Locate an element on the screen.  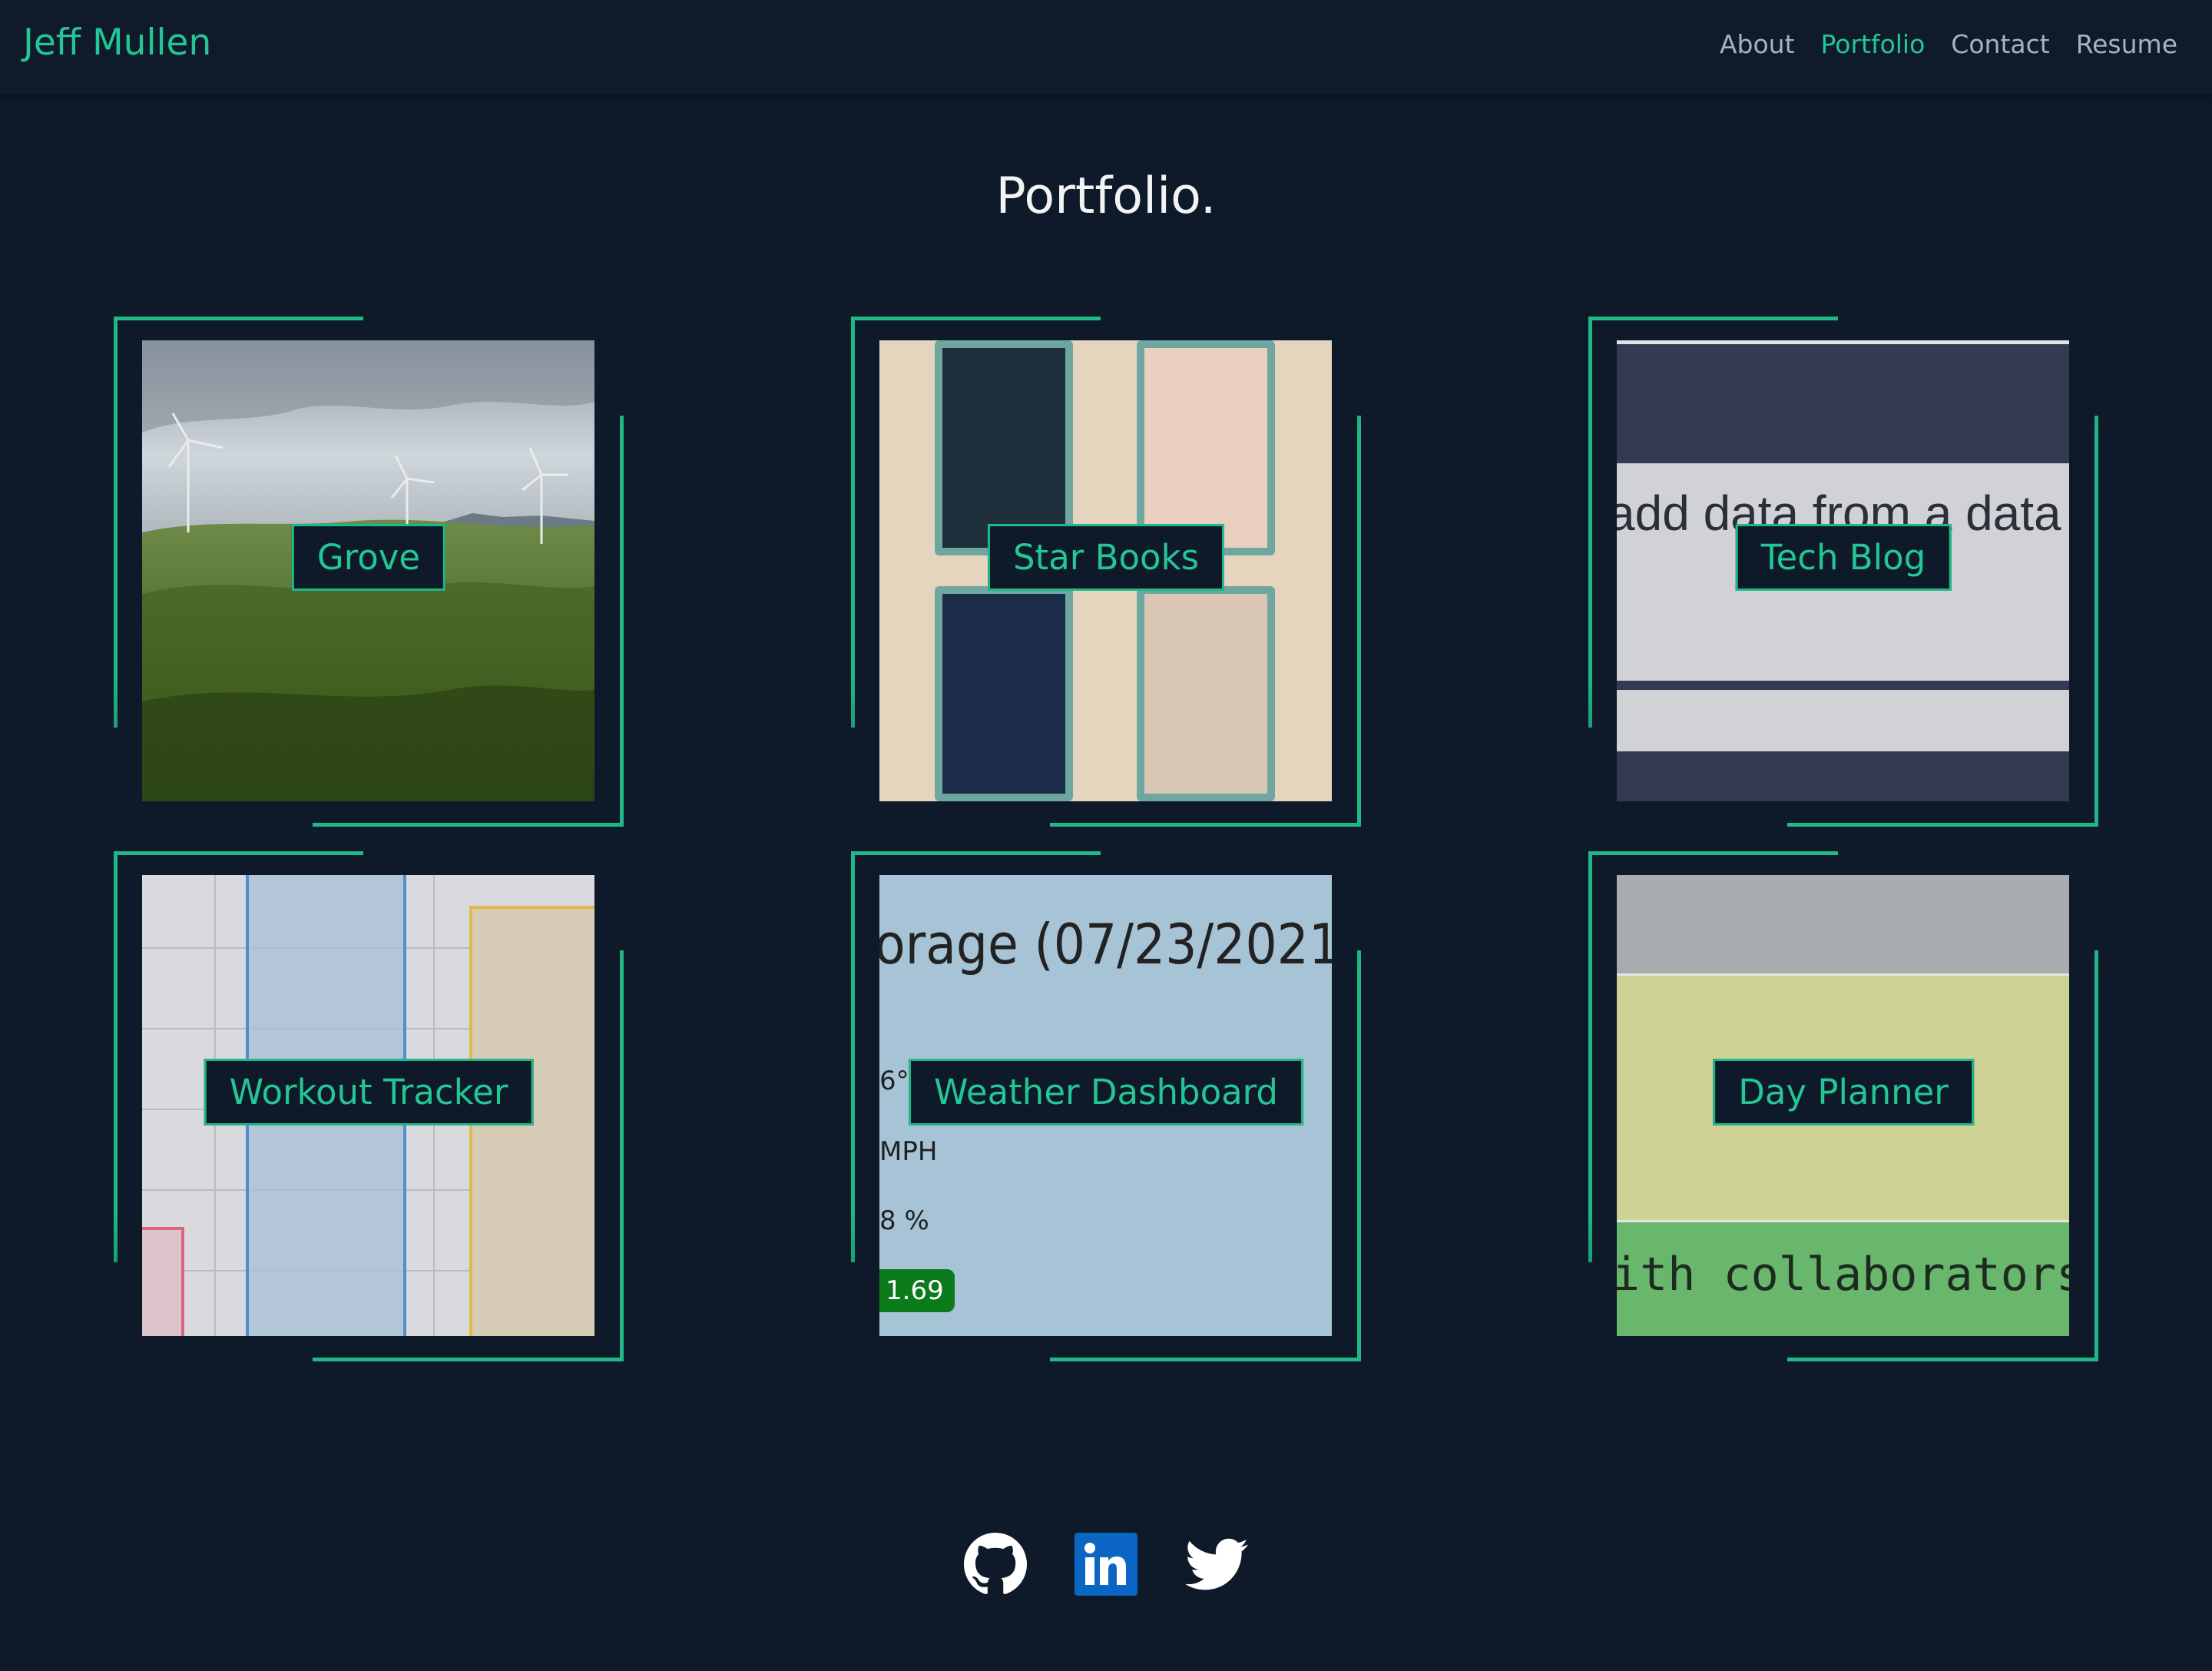
page-title: Portfolio. is located at coordinates (1106, 196).